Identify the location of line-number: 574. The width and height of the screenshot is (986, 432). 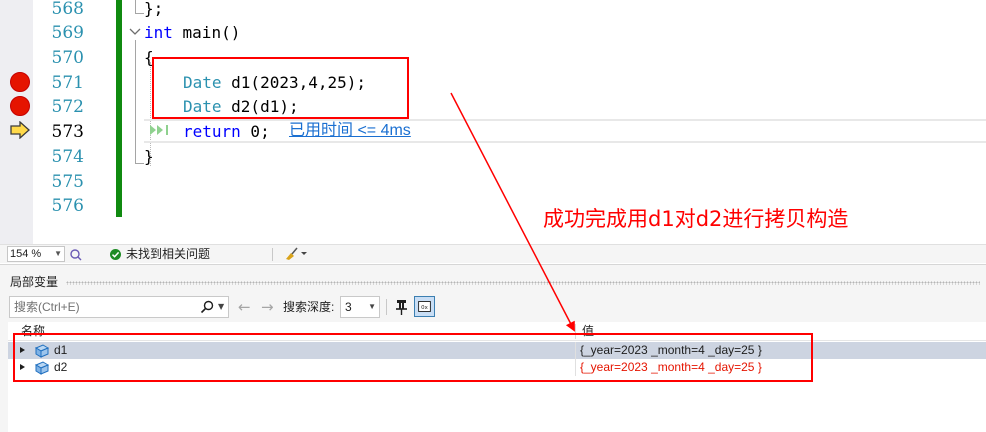
(67, 157).